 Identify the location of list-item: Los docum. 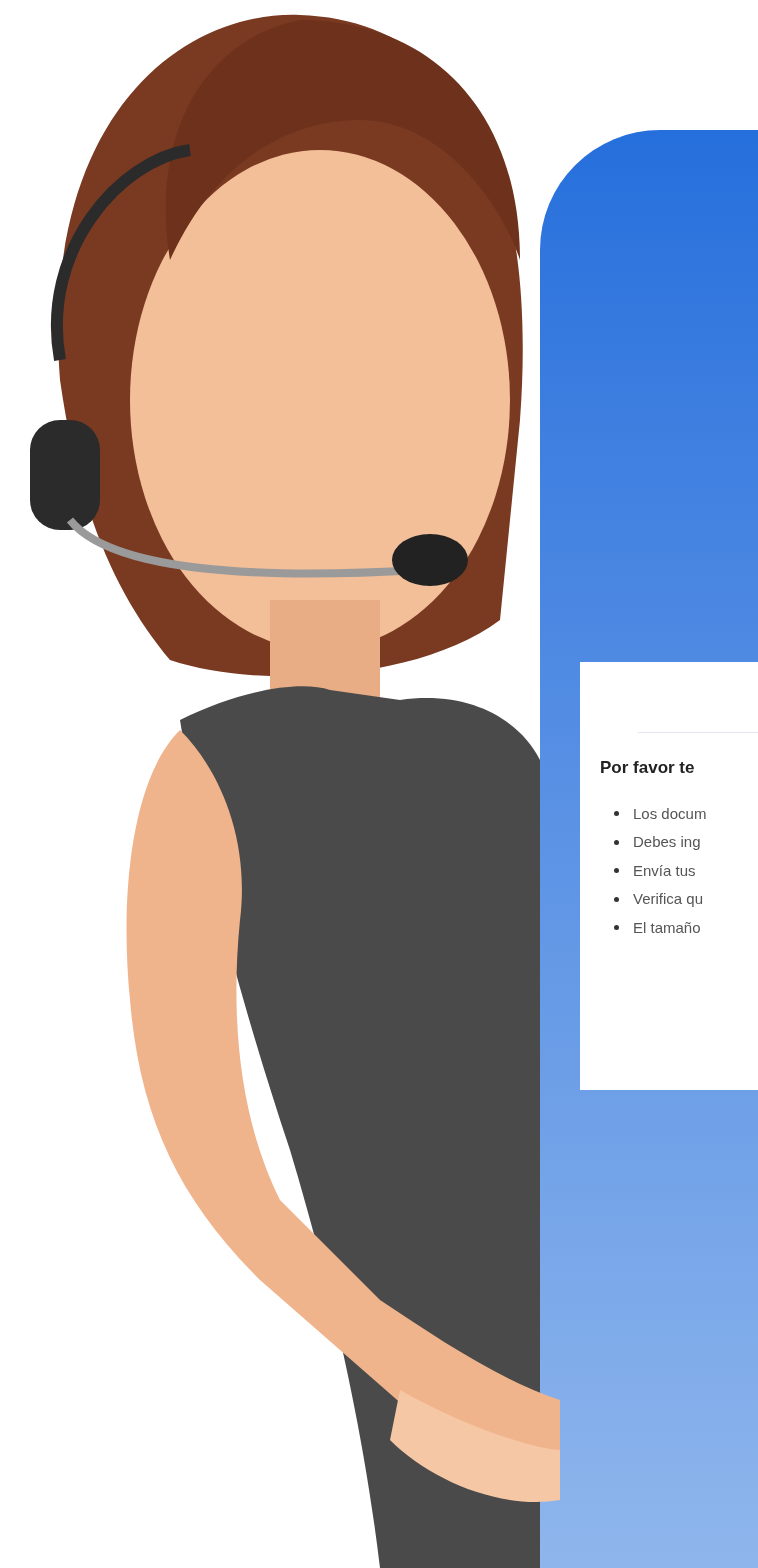
(670, 813).